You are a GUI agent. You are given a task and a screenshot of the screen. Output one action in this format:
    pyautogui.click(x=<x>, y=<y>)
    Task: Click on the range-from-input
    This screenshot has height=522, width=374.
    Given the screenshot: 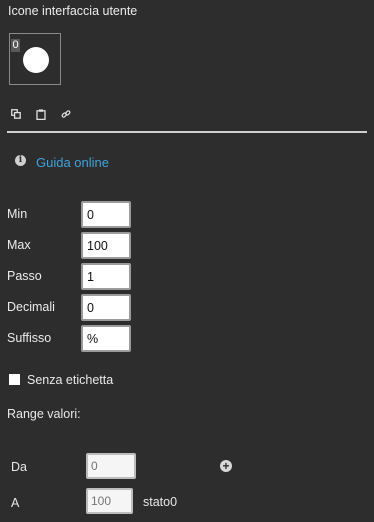 What is the action you would take?
    pyautogui.click(x=111, y=466)
    